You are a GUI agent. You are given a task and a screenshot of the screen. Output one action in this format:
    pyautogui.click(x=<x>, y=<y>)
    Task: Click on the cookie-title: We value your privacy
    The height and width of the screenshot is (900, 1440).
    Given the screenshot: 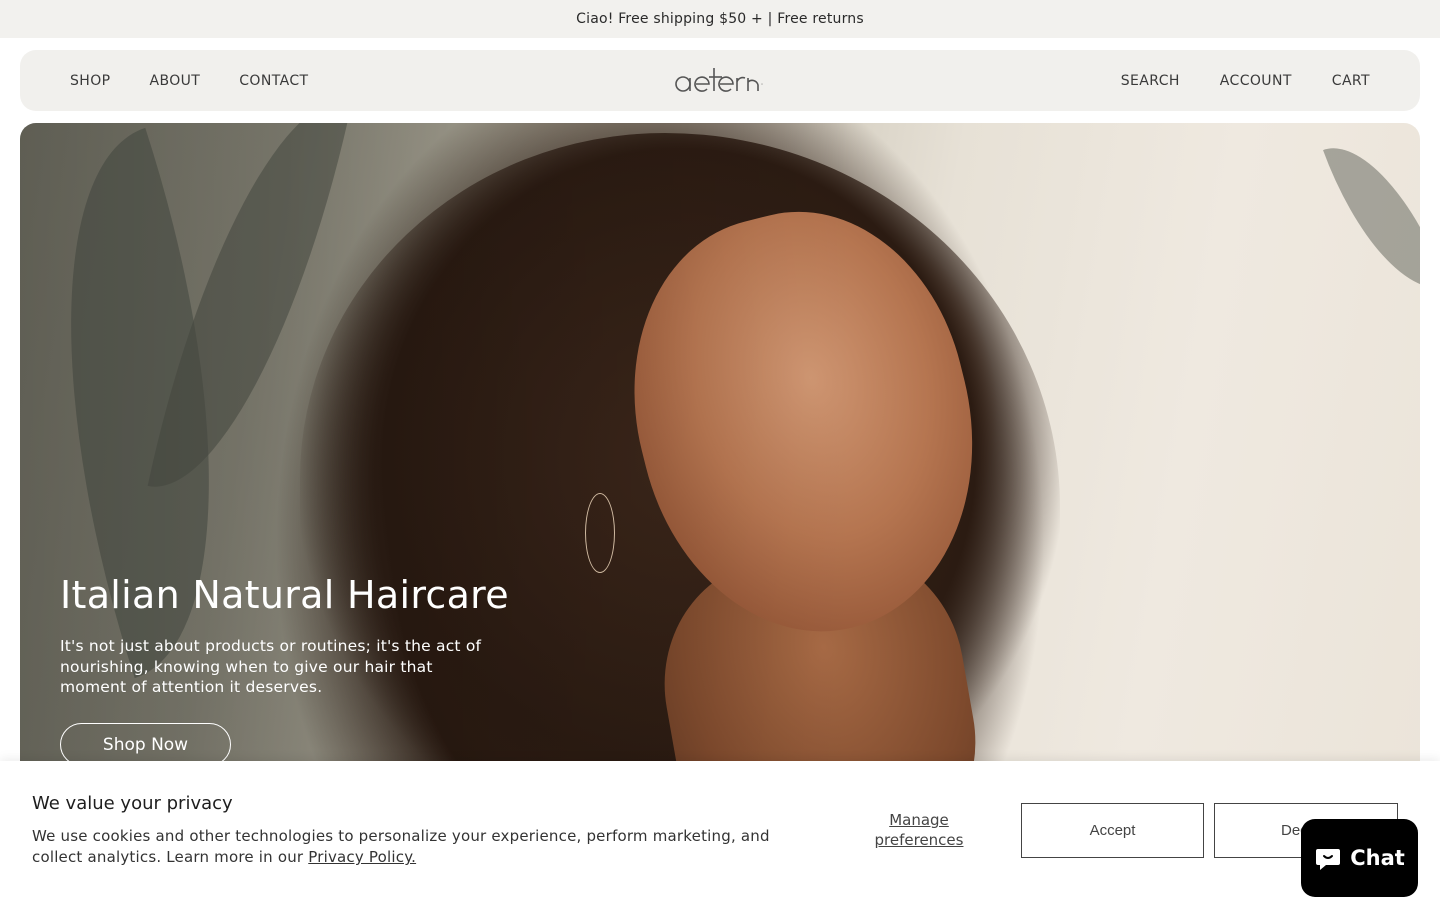 What is the action you would take?
    pyautogui.click(x=132, y=803)
    